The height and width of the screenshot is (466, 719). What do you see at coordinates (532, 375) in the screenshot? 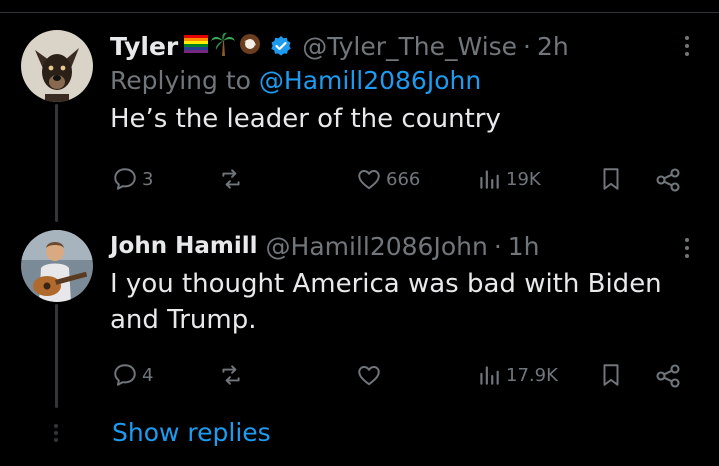
I see `views-count: 17.9K` at bounding box center [532, 375].